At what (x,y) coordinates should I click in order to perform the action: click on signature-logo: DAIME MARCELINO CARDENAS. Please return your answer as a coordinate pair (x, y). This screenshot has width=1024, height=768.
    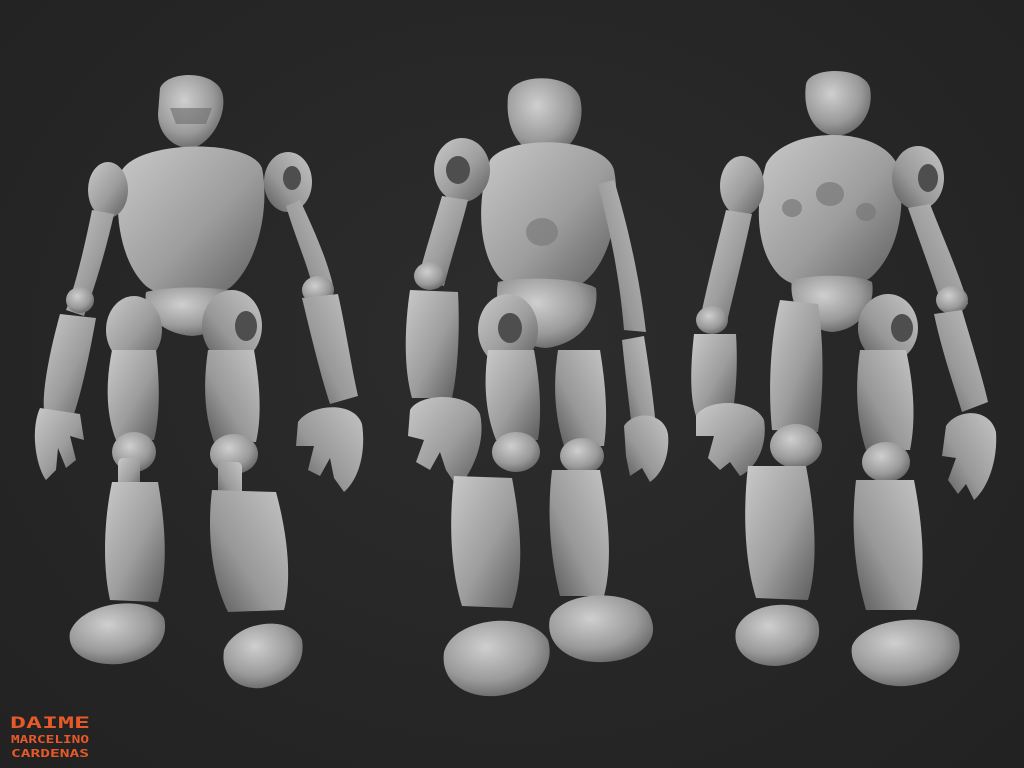
    Looking at the image, I should click on (50, 736).